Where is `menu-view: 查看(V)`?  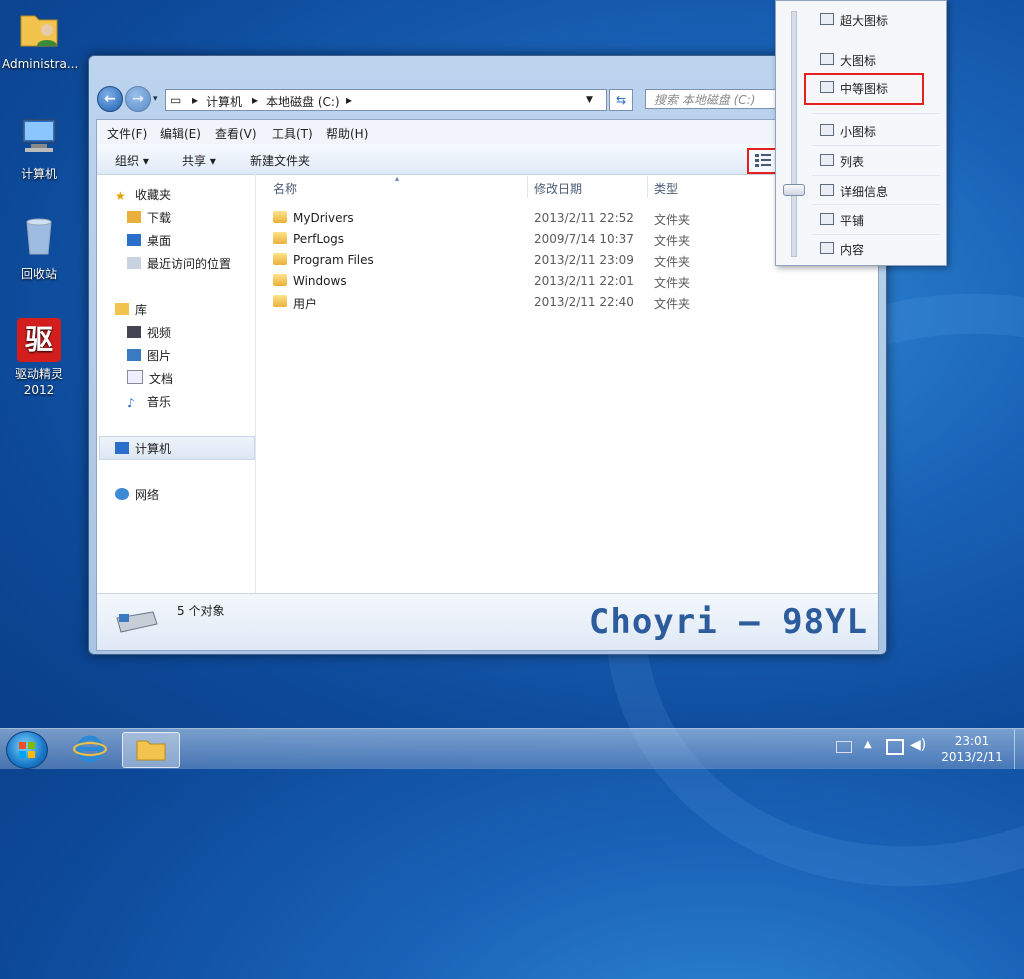 menu-view: 查看(V) is located at coordinates (236, 133).